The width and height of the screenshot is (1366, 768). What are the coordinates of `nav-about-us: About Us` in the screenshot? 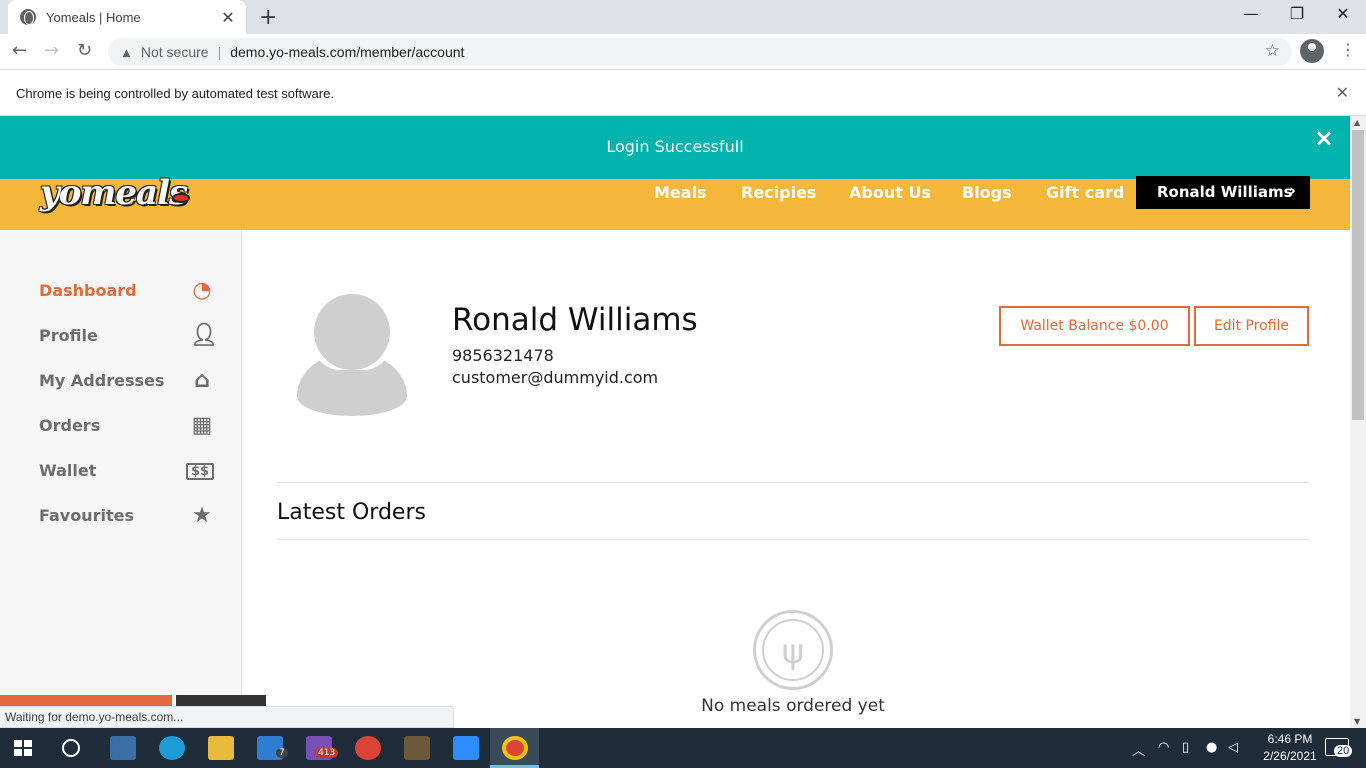 It's located at (890, 192).